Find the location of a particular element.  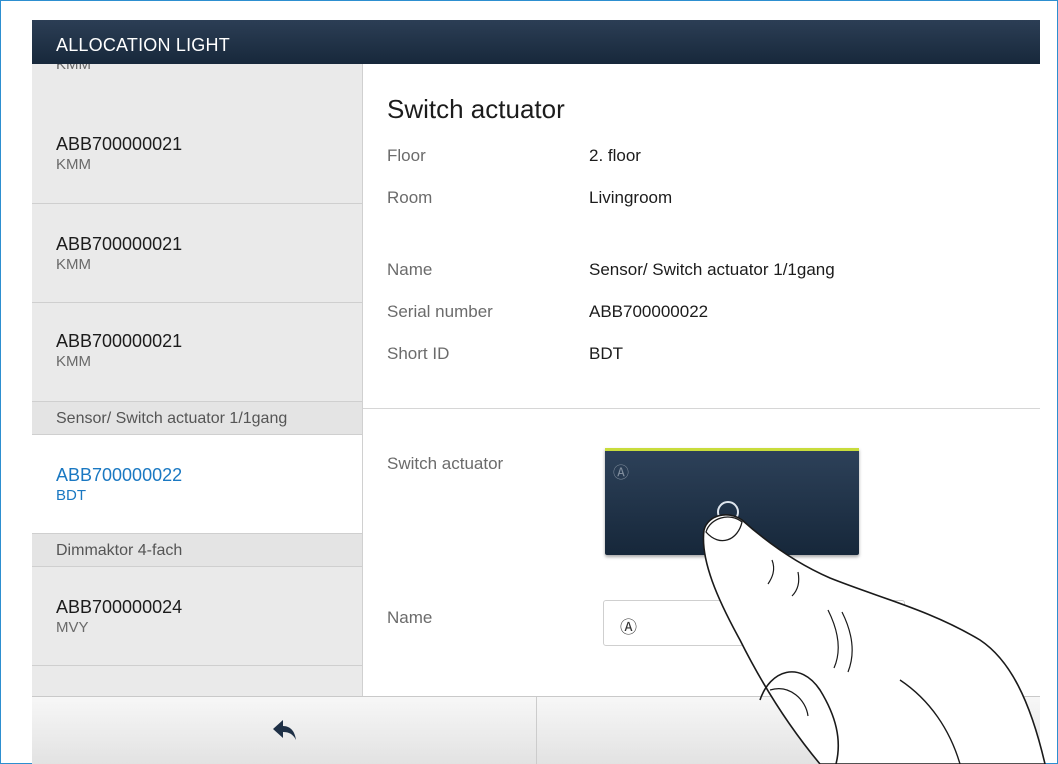

floor-value: 2. floor is located at coordinates (615, 155).